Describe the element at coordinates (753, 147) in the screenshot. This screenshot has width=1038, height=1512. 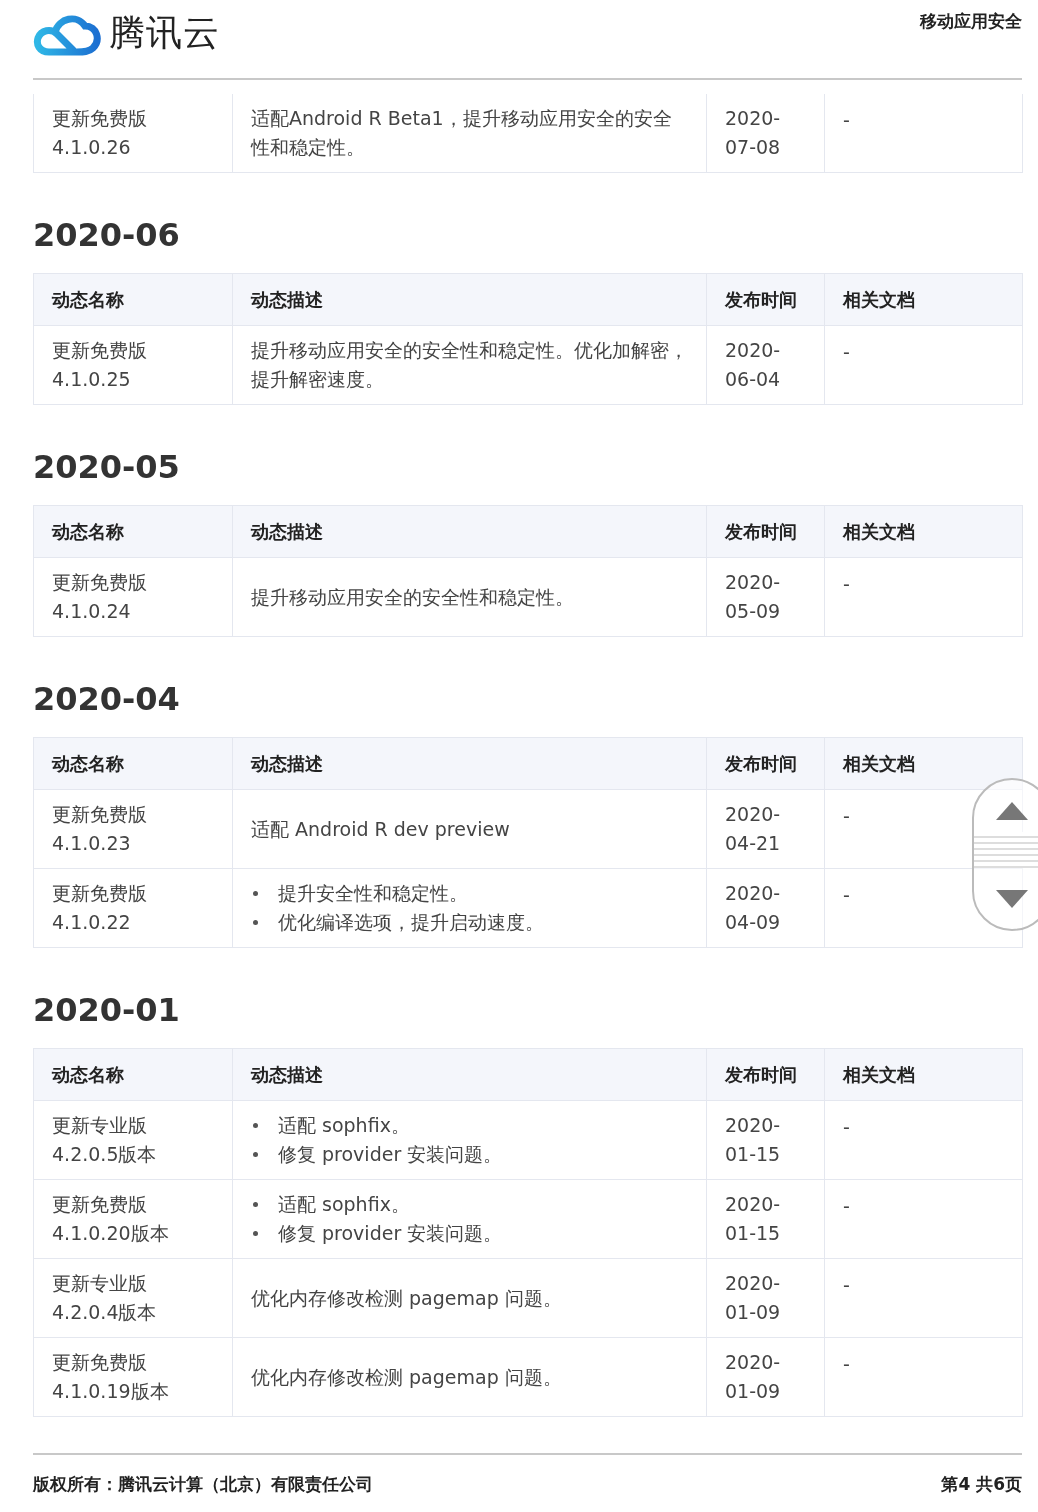
I see `release-date: 07-08` at that location.